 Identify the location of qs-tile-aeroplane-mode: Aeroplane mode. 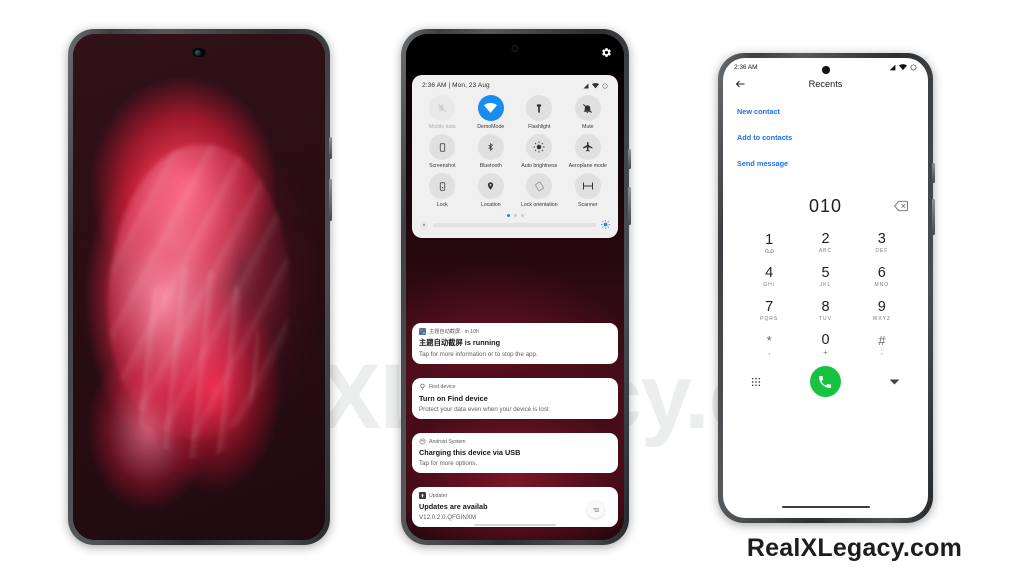
(588, 151).